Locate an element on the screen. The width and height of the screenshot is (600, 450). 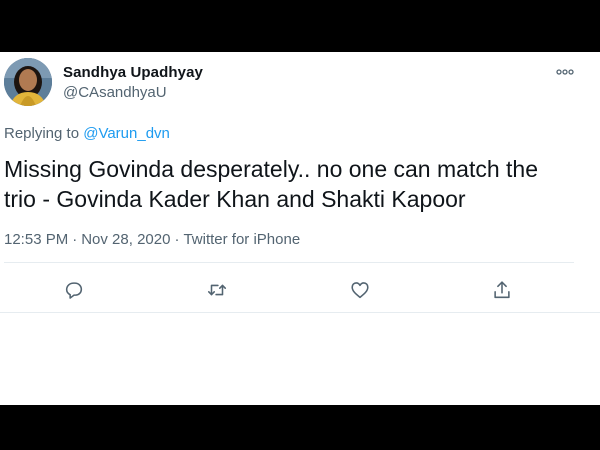
tweet-source: Twitter for iPhone is located at coordinates (241, 239).